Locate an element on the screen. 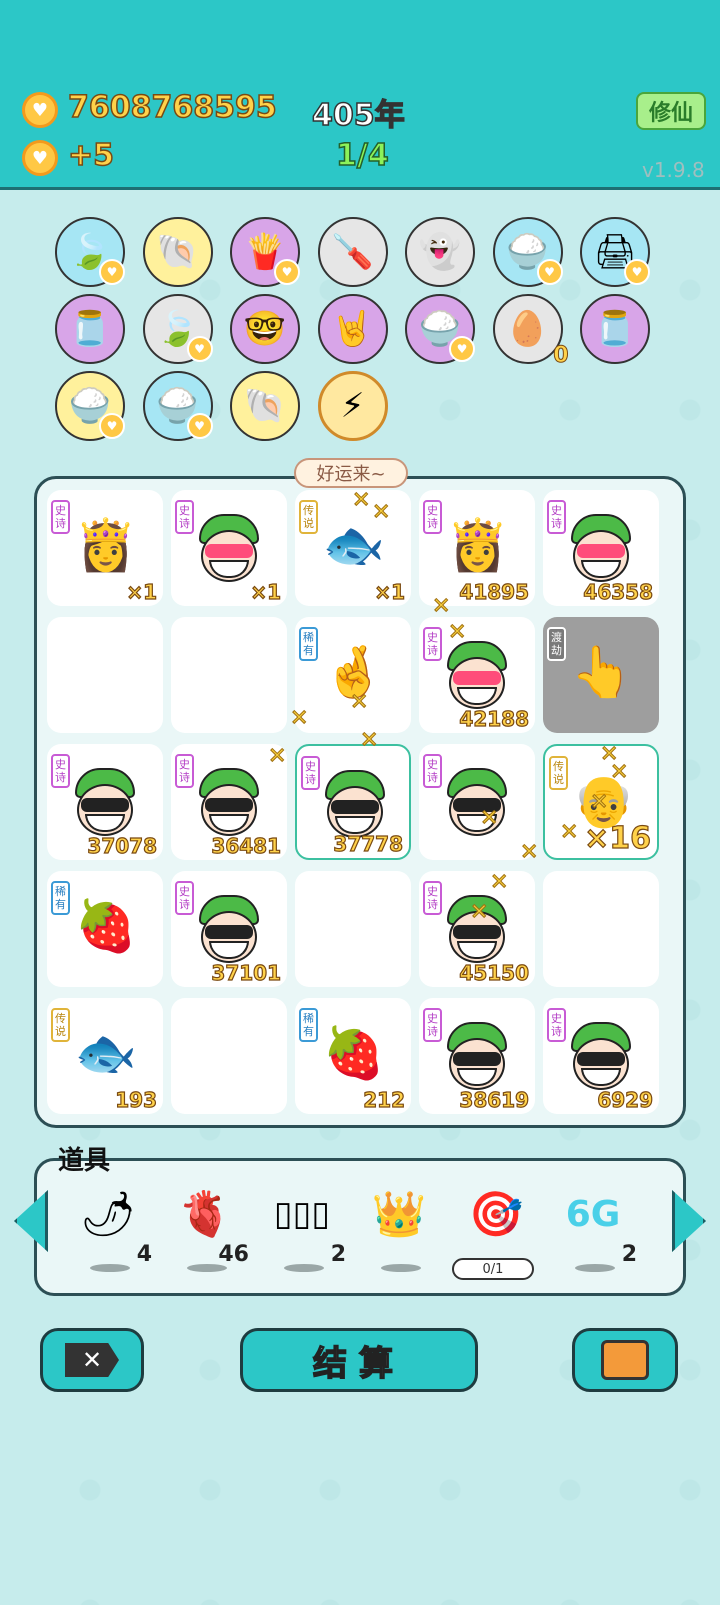  lightning-icon: ⚡ is located at coordinates (352, 406).